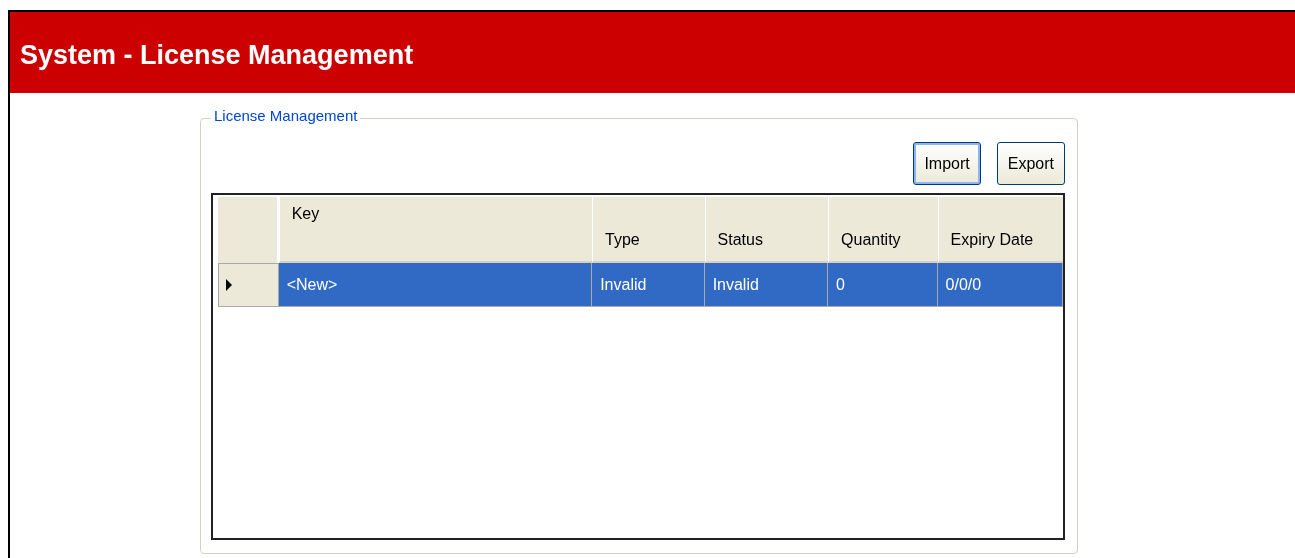  What do you see at coordinates (648, 230) in the screenshot?
I see `column-header: Type` at bounding box center [648, 230].